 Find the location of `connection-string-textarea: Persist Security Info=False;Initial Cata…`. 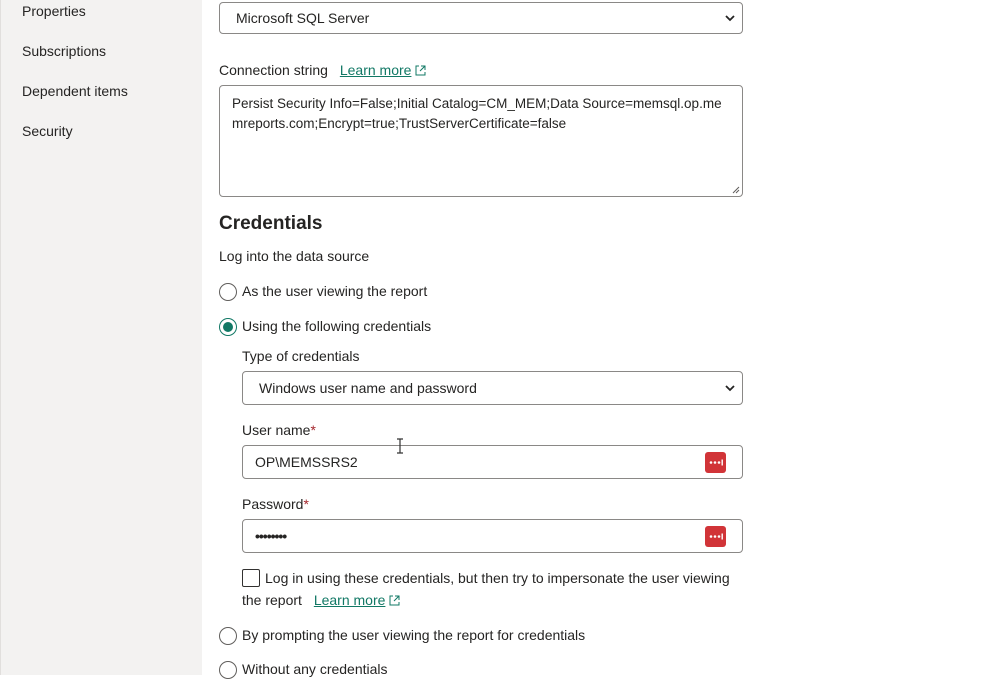

connection-string-textarea: Persist Security Info=False;Initial Cata… is located at coordinates (481, 141).